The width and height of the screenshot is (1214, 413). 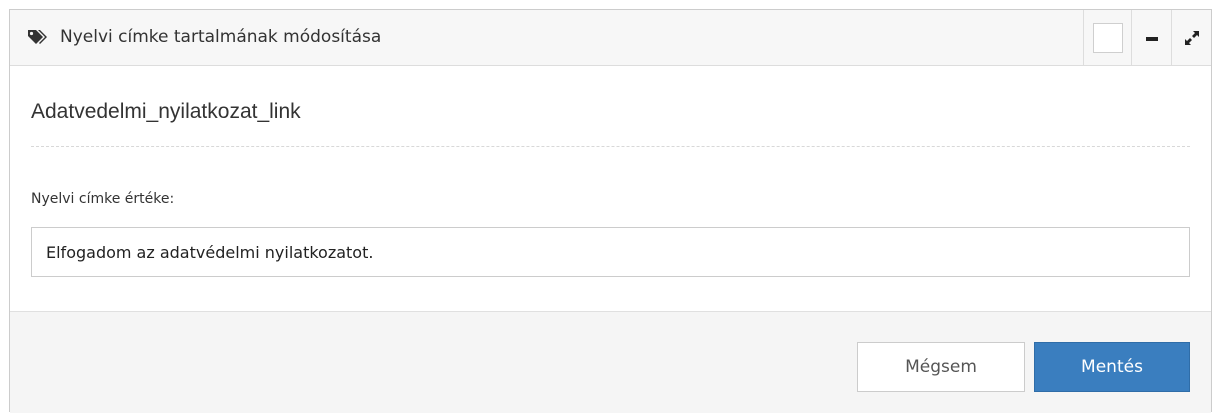 What do you see at coordinates (1112, 367) in the screenshot?
I see `save-button: Mentés` at bounding box center [1112, 367].